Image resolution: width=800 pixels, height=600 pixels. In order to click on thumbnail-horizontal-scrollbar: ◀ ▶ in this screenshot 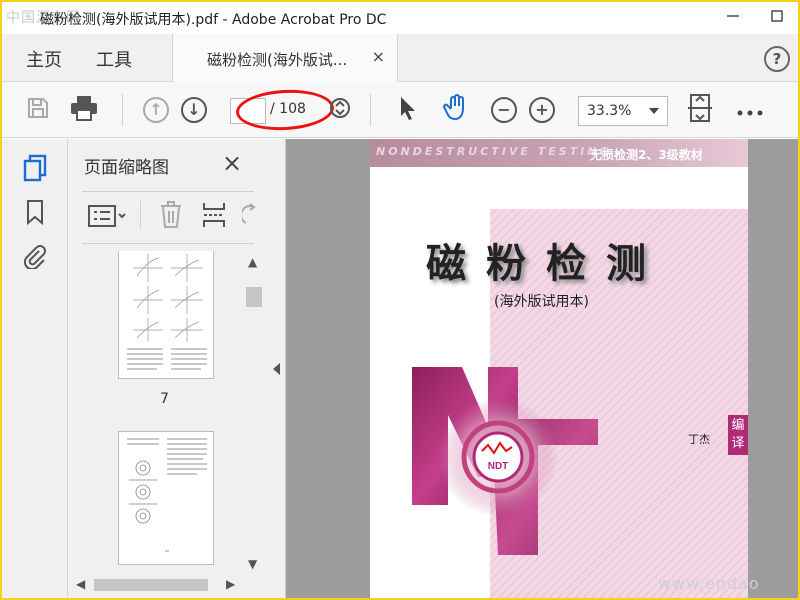, I will do `click(156, 585)`.